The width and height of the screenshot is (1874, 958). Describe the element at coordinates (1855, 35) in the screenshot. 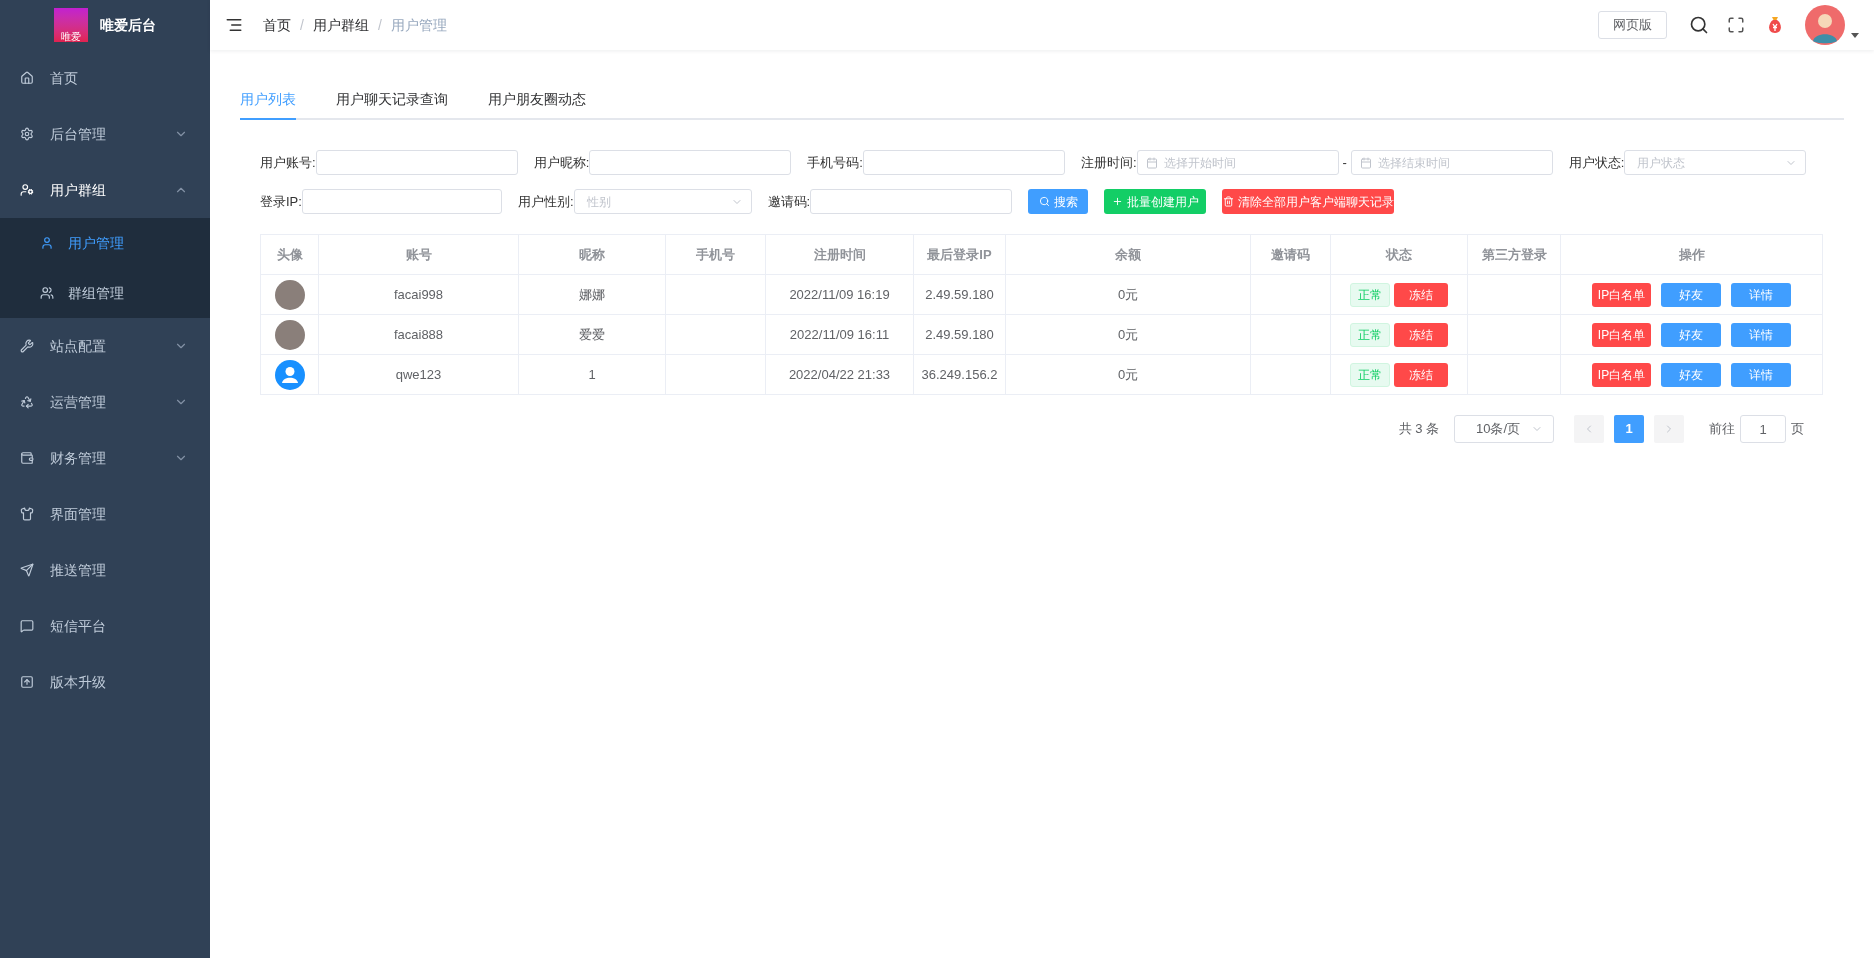

I see `caret-icon` at that location.